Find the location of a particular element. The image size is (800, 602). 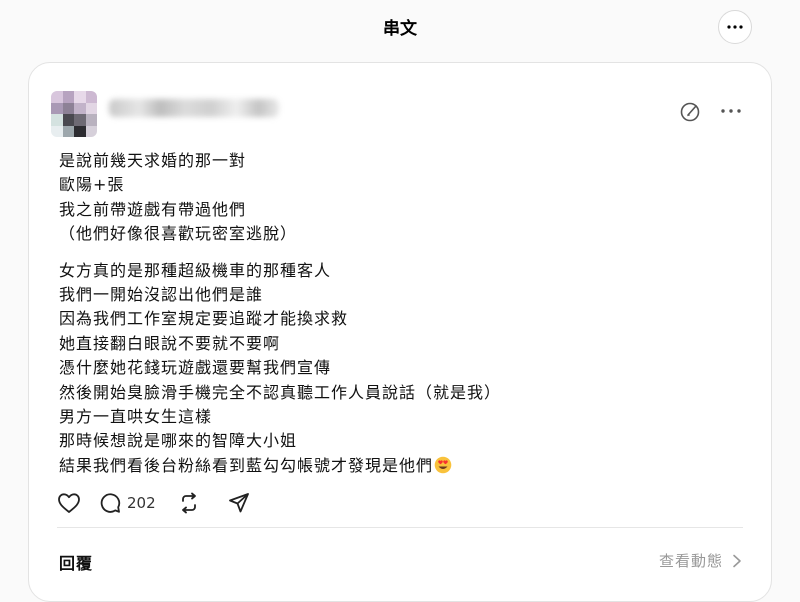

ellipsis-icon is located at coordinates (735, 27).